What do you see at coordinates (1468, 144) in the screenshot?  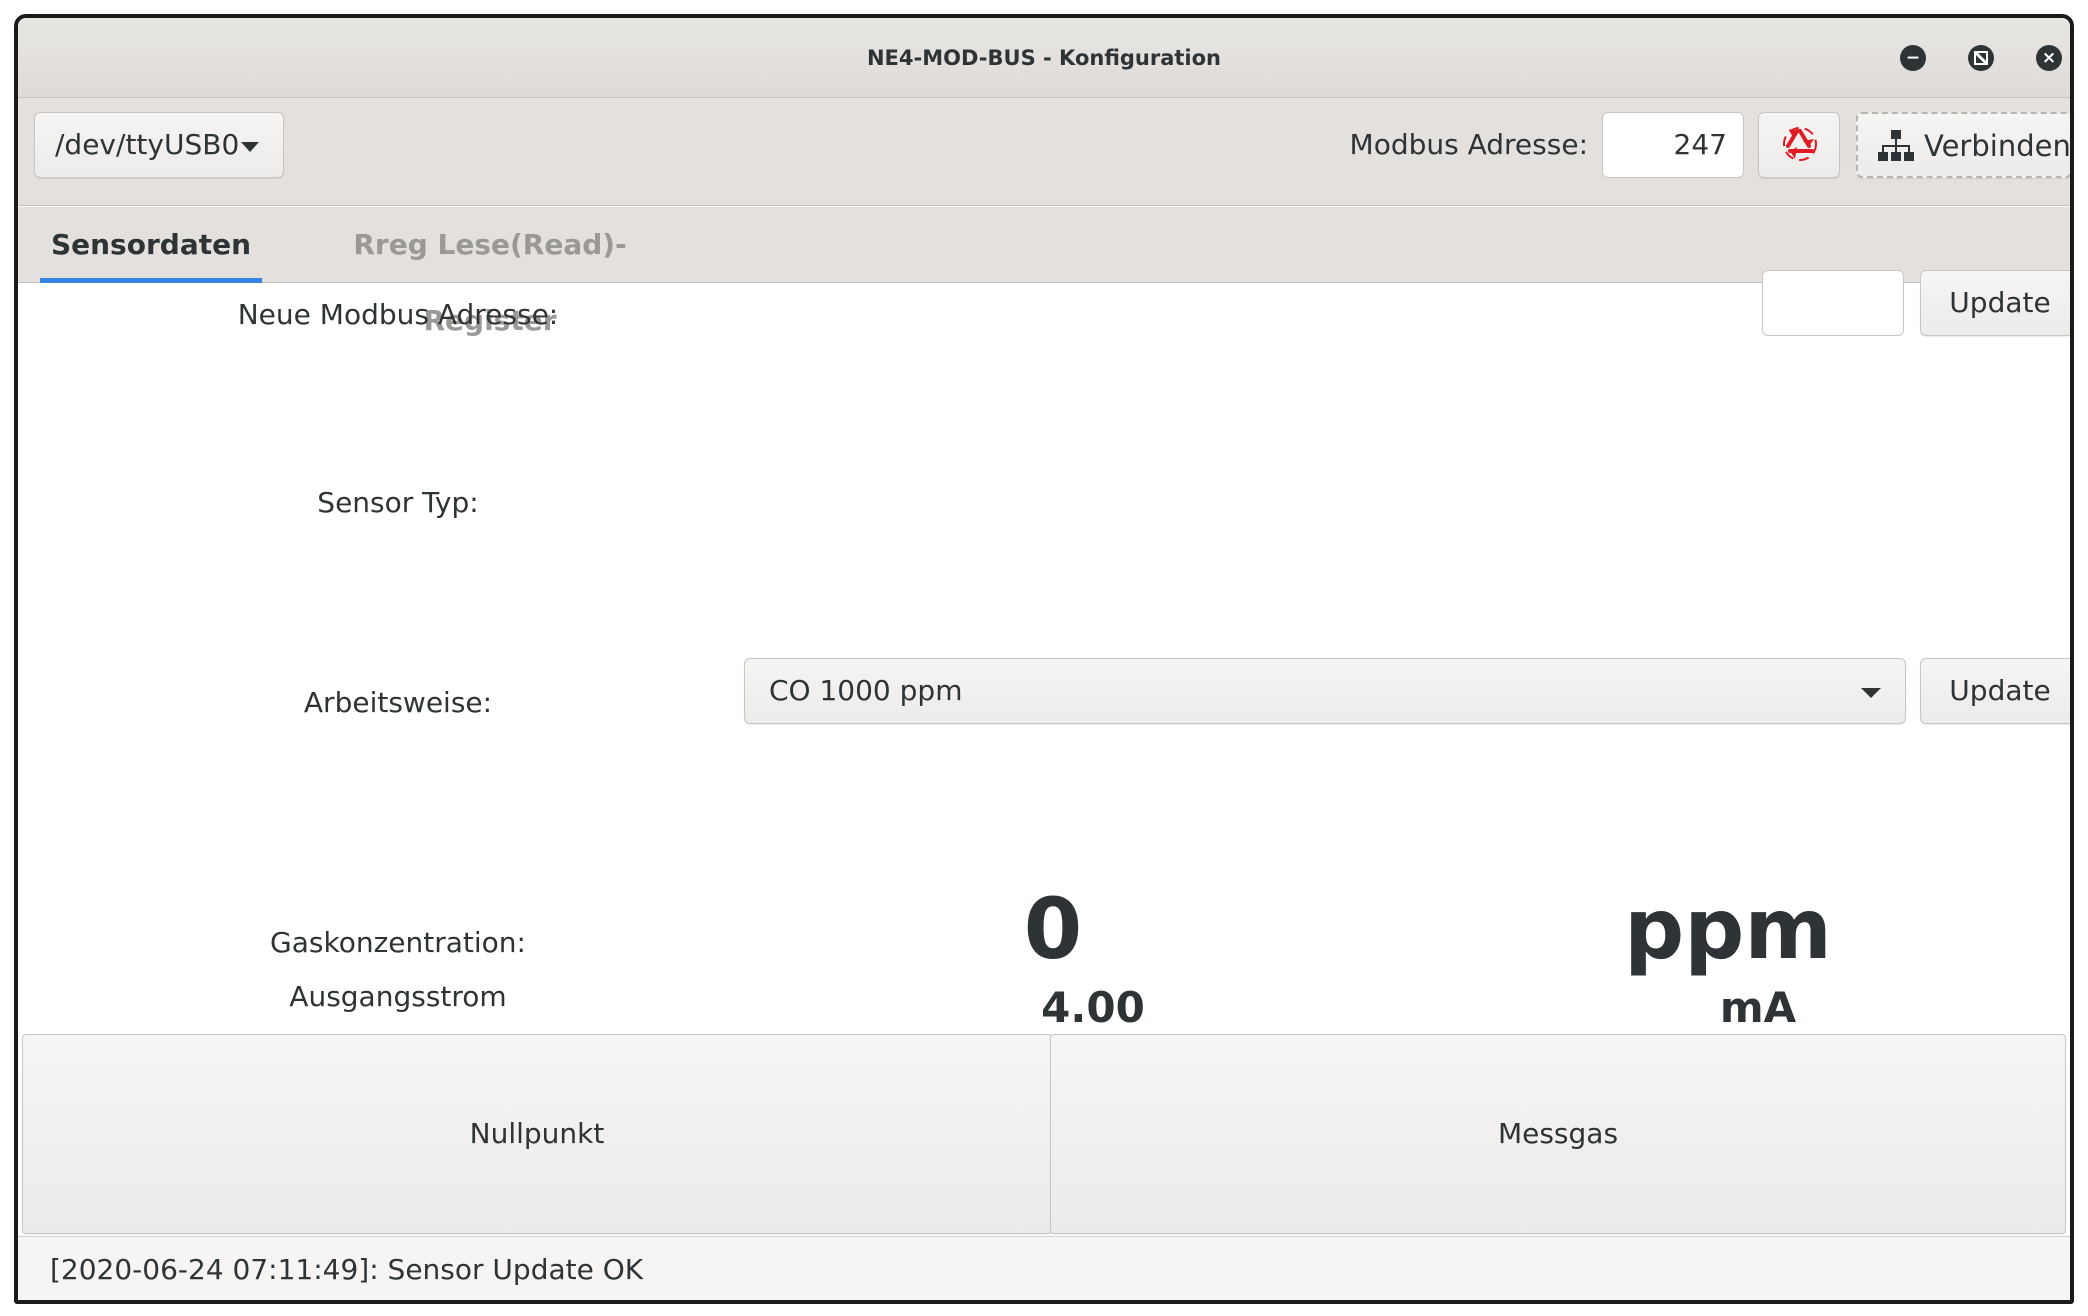 I see `modbus-address-label: Modbus Adresse:` at bounding box center [1468, 144].